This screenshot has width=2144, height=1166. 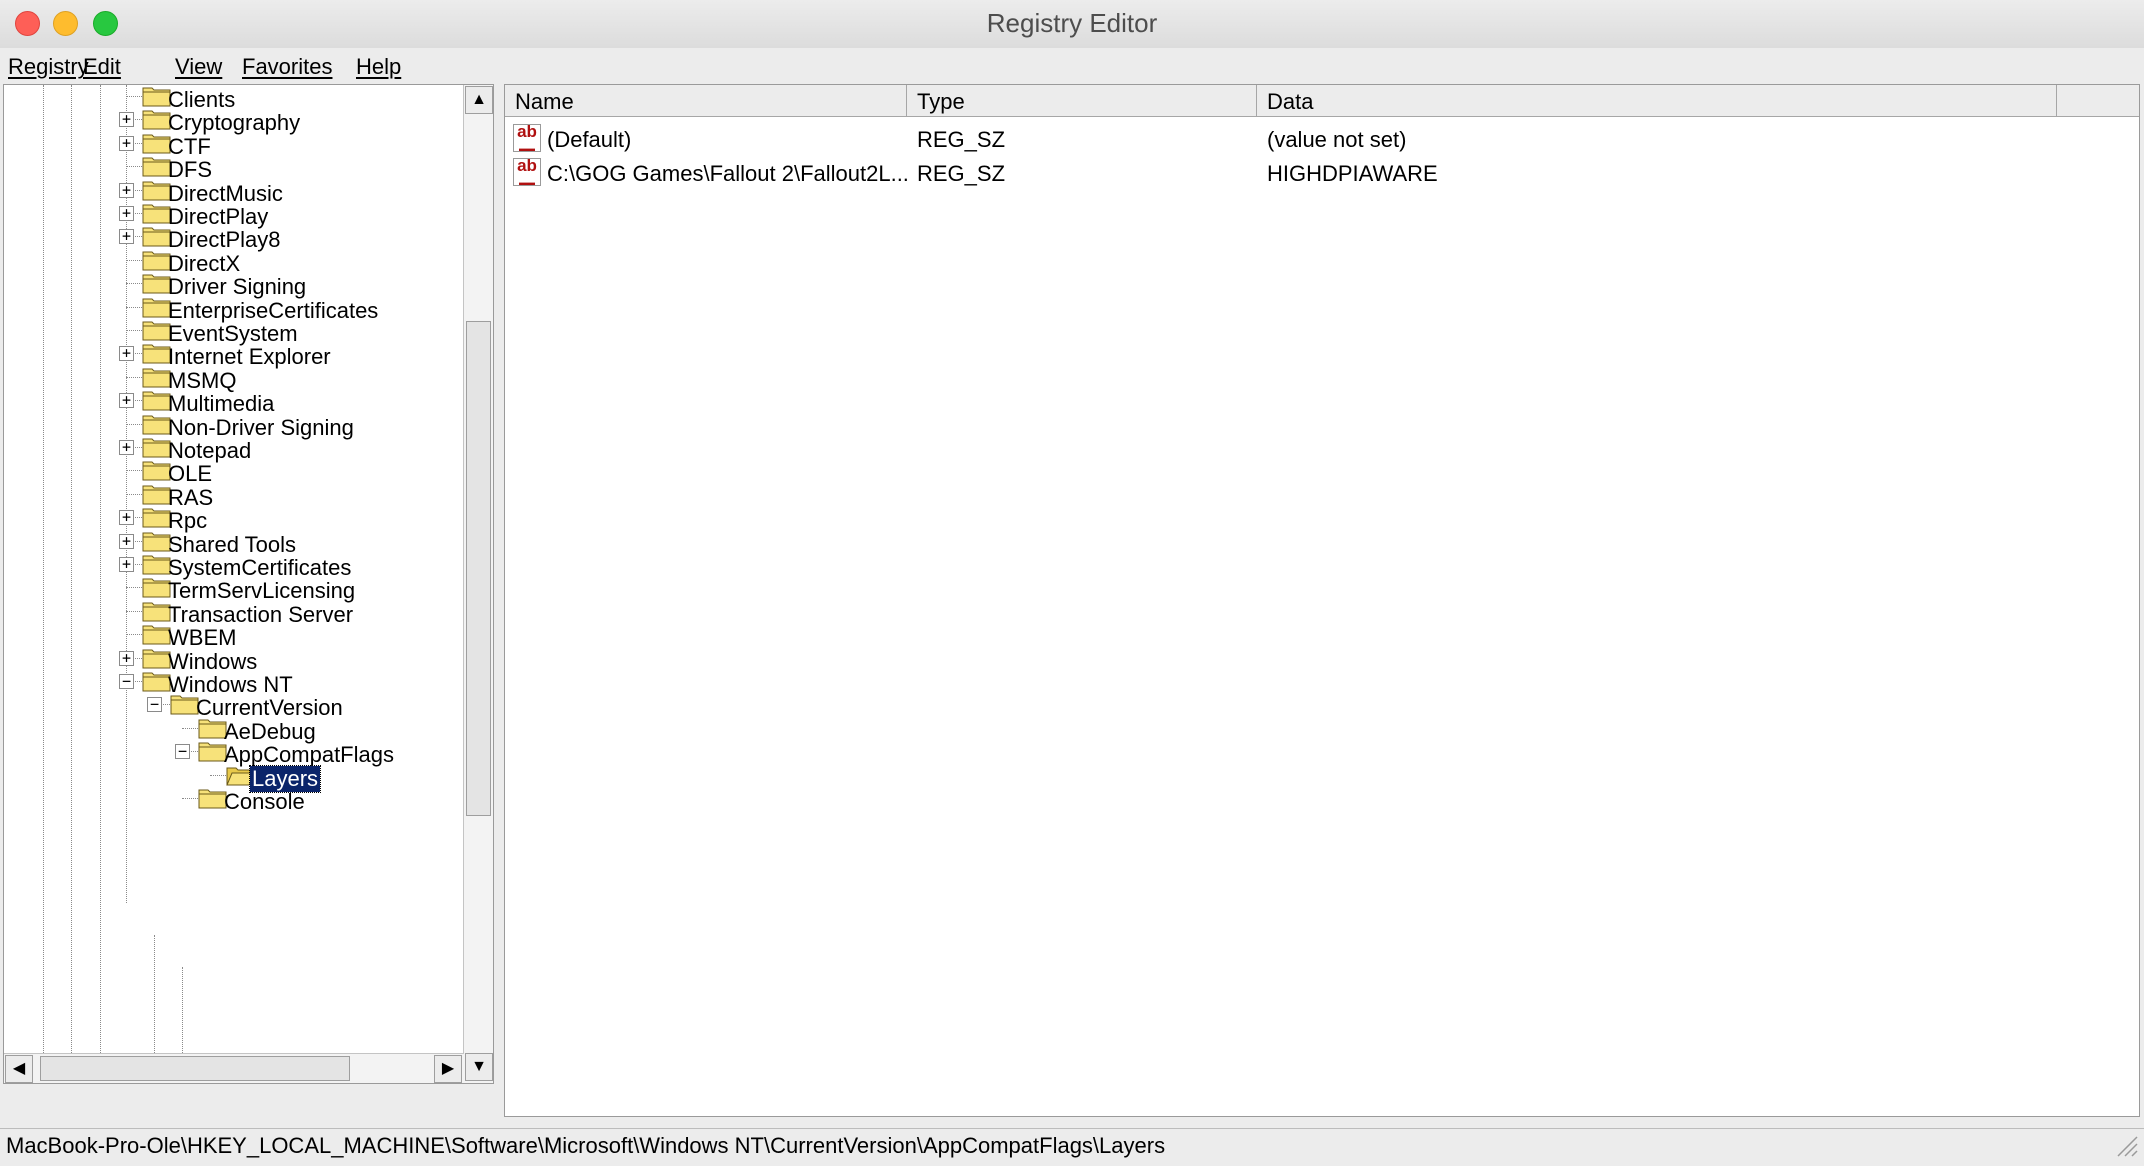 I want to click on scroll-right-arrow-icon: ▶, so click(x=448, y=1069).